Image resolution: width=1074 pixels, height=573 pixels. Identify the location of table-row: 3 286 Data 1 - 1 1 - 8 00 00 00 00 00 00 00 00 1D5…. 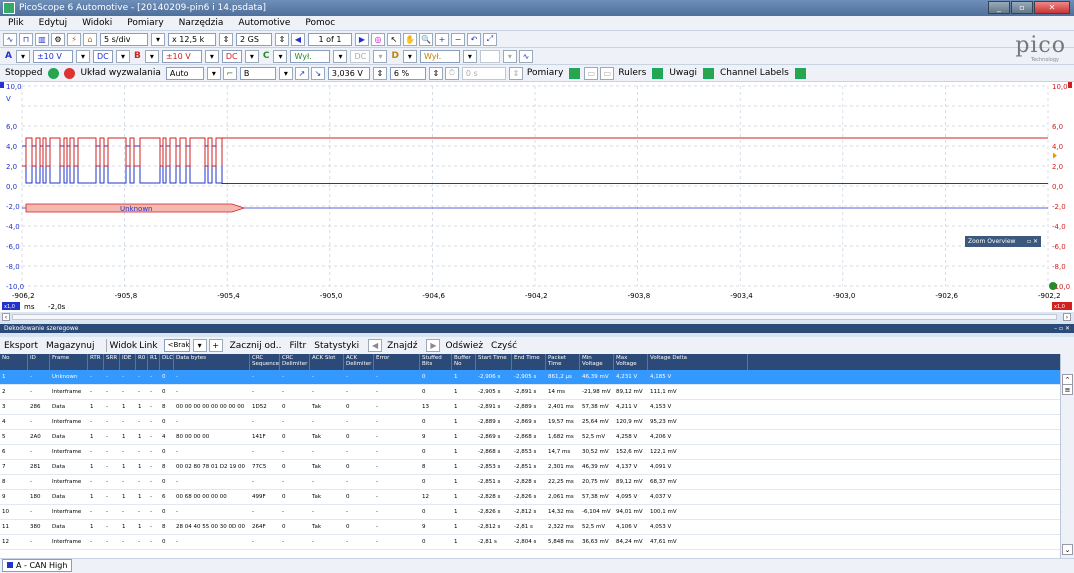
(530, 407).